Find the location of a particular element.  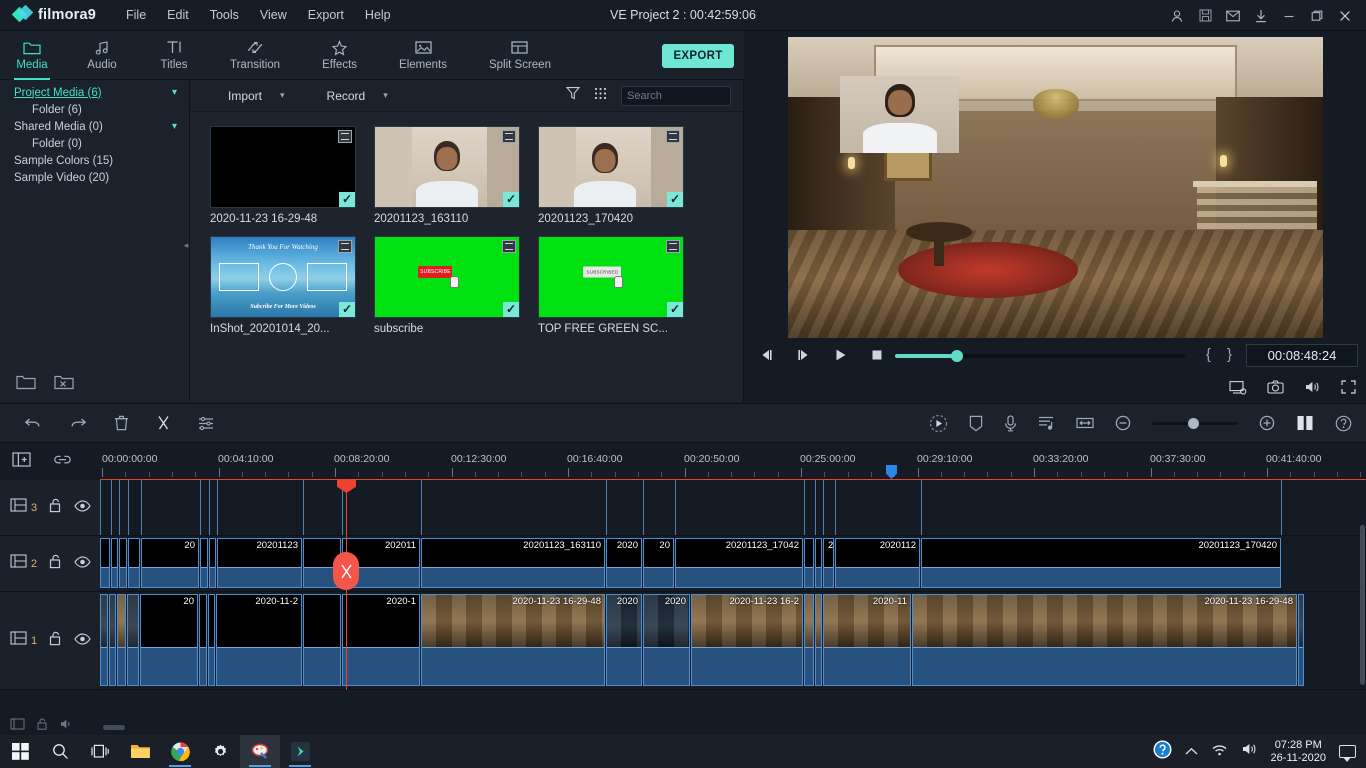

split-indicator is located at coordinates (346, 571).